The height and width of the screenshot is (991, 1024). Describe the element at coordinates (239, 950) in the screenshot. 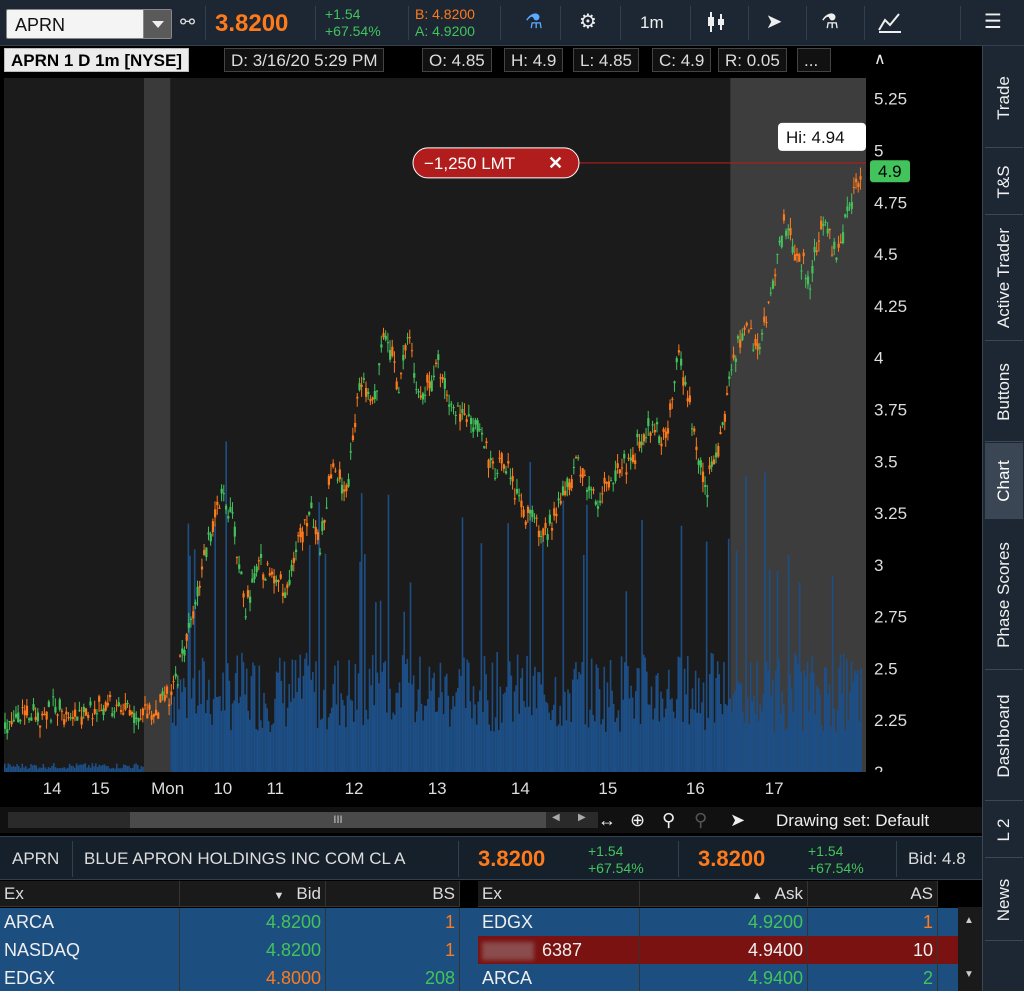

I see `bid-row: NASDAQ 4.8200 1` at that location.